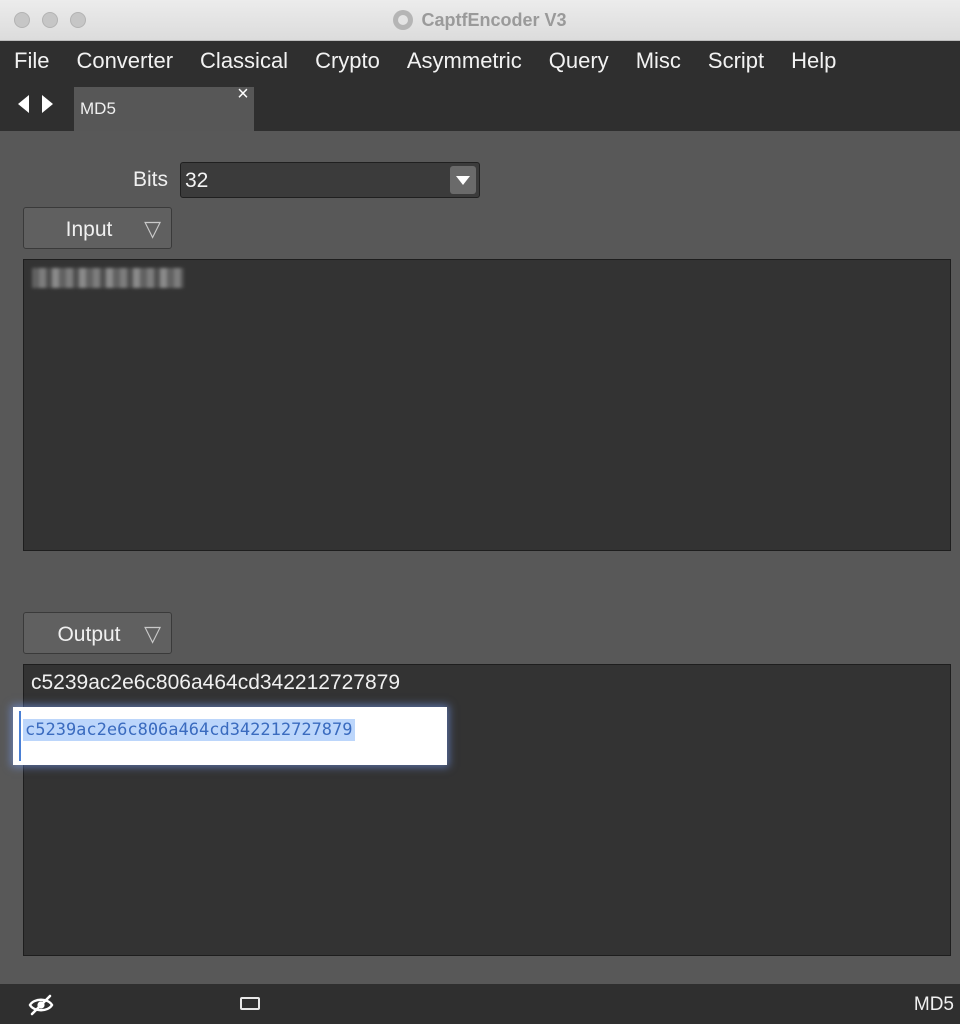 This screenshot has height=1024, width=960. I want to click on title-bar: CaptfEncoder V3, so click(480, 20).